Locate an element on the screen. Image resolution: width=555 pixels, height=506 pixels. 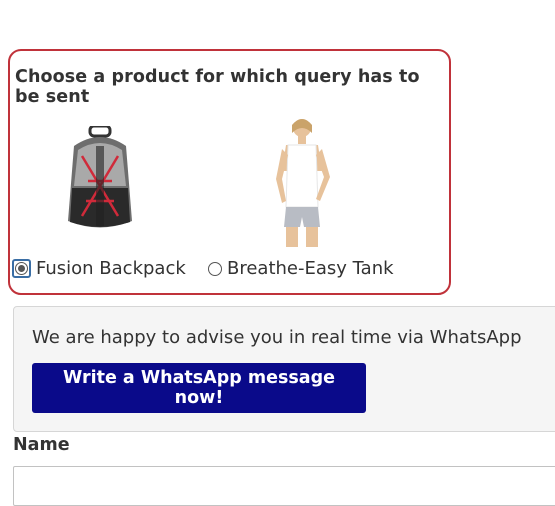
whatsapp-message-button: Write a WhatsApp message now! is located at coordinates (199, 388).